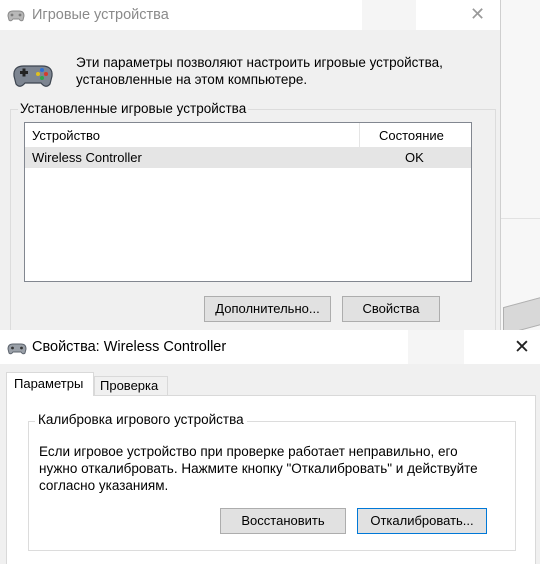 This screenshot has height=564, width=540. What do you see at coordinates (250, 15) in the screenshot?
I see `title-bar: Игровые устройства ✕` at bounding box center [250, 15].